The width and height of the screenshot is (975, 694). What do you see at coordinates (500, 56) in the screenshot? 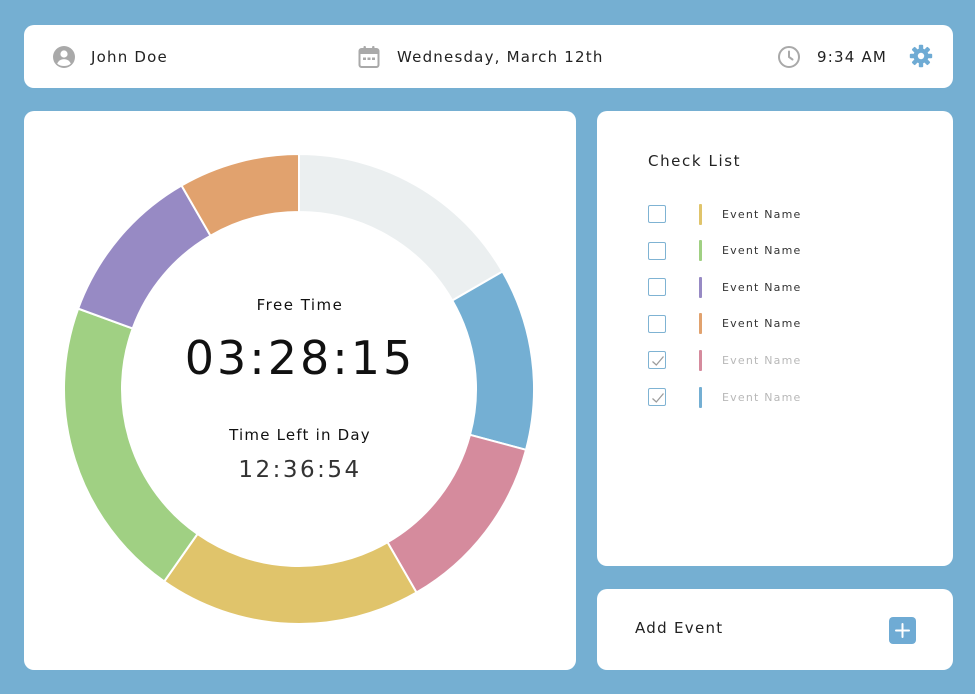
I see `current-date: Wednesday, March 12th` at bounding box center [500, 56].